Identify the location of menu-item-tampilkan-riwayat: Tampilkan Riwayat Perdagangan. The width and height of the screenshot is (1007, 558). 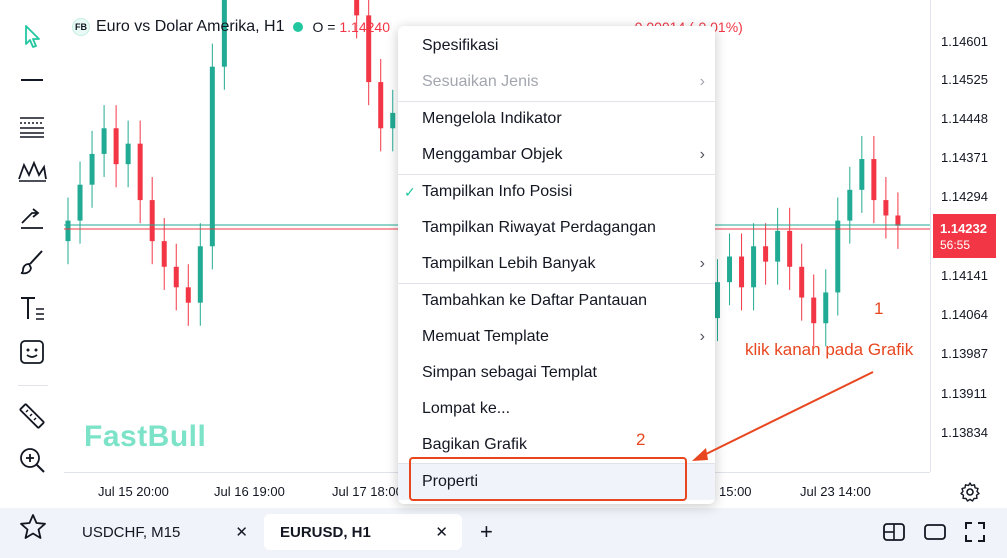
(556, 228).